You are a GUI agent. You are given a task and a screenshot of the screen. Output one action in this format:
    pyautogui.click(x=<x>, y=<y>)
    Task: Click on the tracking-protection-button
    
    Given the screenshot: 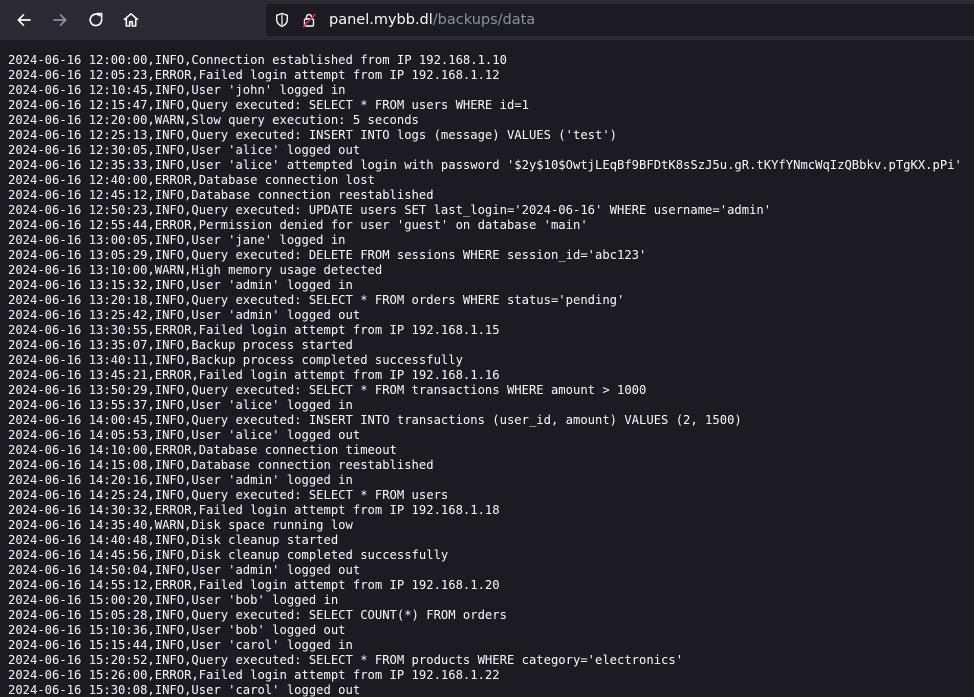 What is the action you would take?
    pyautogui.click(x=282, y=20)
    